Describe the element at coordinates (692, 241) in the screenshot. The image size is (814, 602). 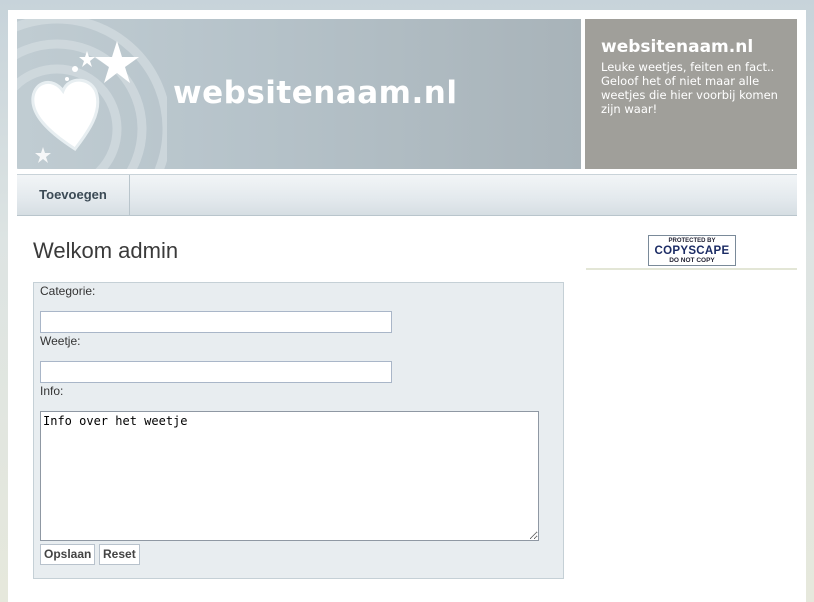
I see `copyscape-top-text: PROTECTED BY` at that location.